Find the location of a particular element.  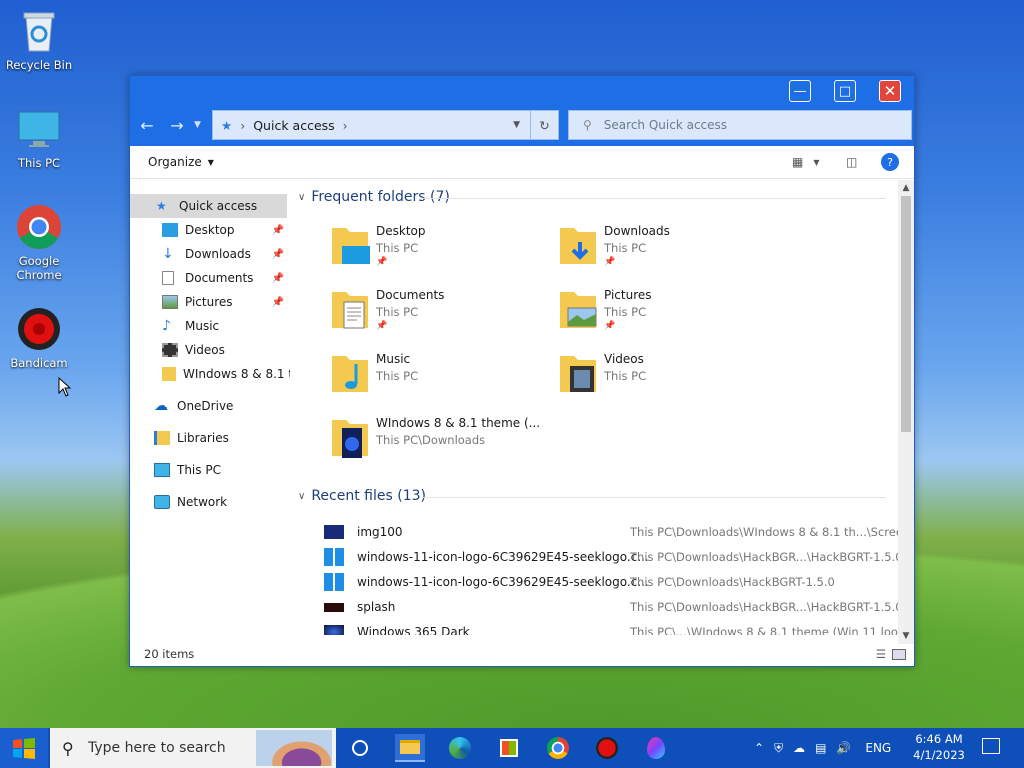

sidebar-item-label: Downloads is located at coordinates (218, 254).